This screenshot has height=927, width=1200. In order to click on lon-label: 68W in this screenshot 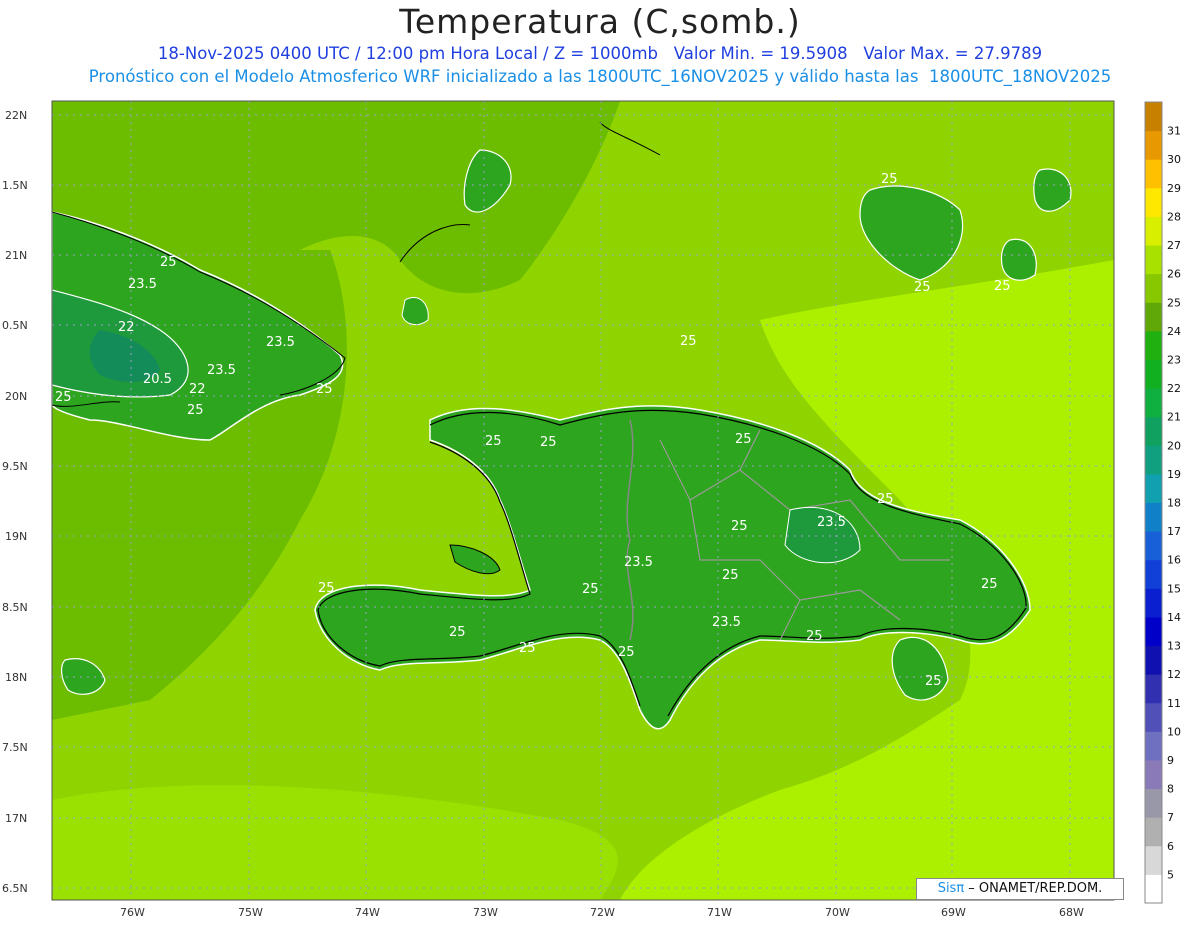, I will do `click(1071, 912)`.